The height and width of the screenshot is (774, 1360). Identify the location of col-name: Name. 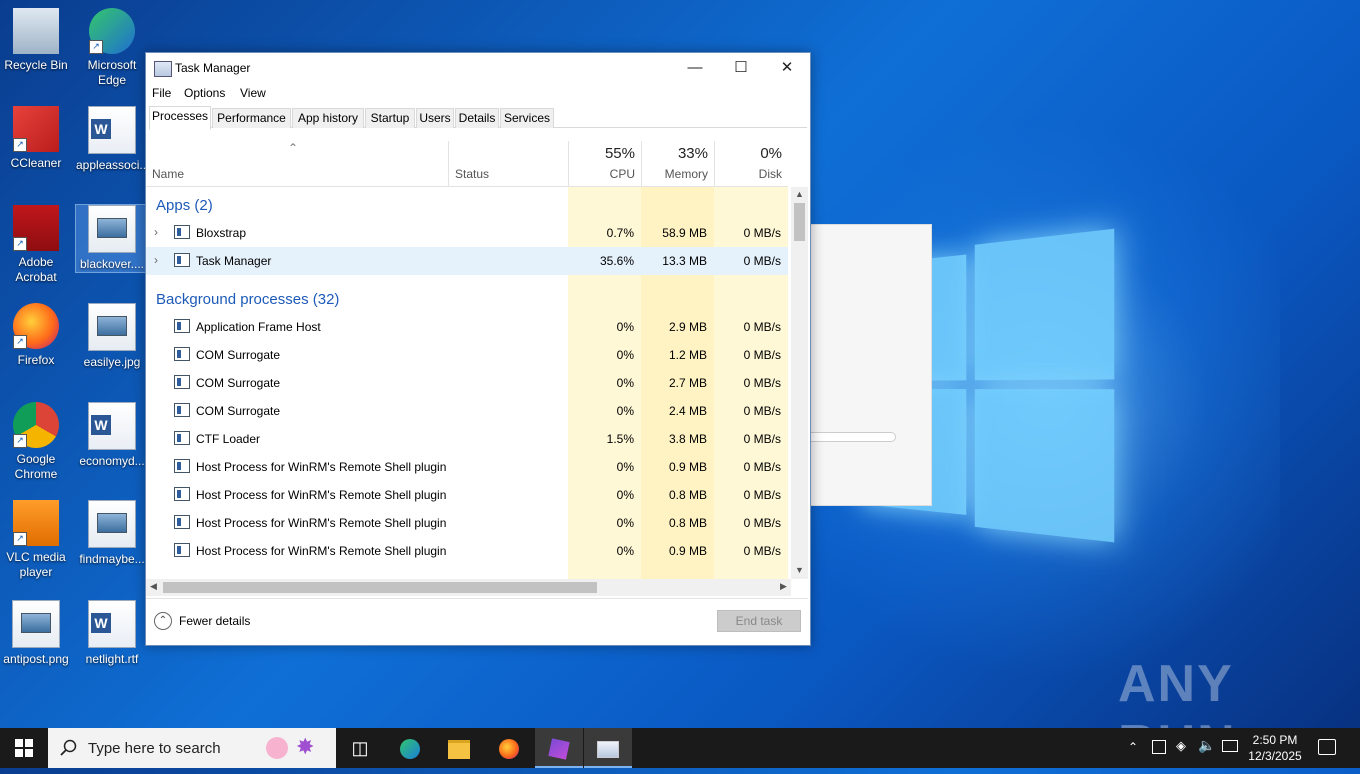
(297, 163).